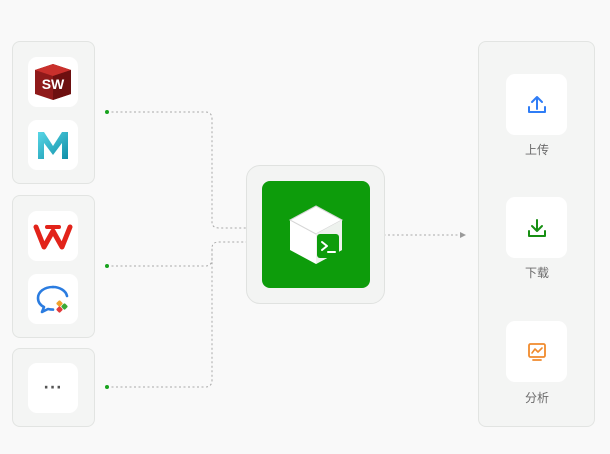  I want to click on hub-panel, so click(315, 234).